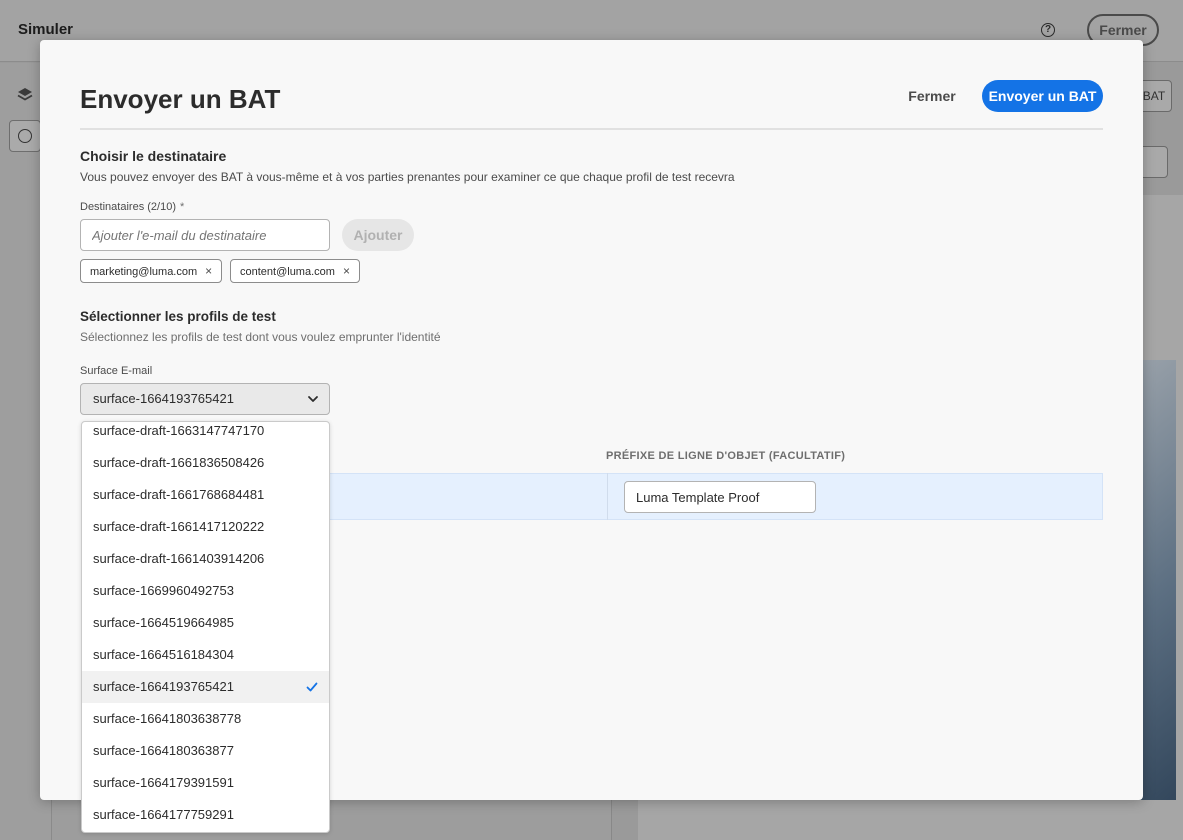 This screenshot has width=1183, height=840. I want to click on surface-picker: surface-1664193765421, so click(205, 399).